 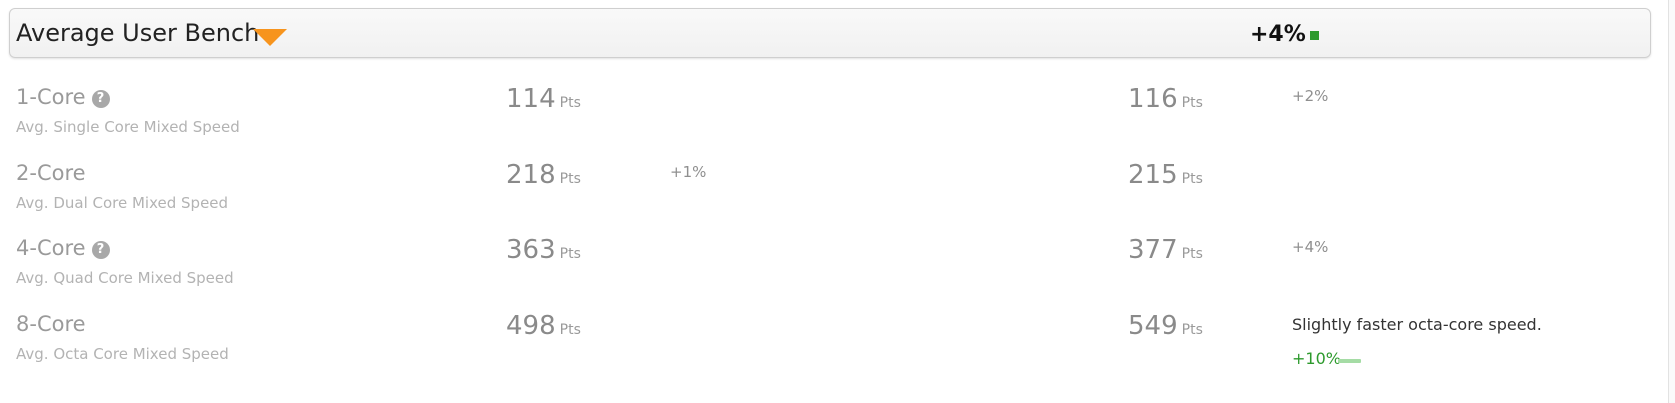 What do you see at coordinates (543, 250) in the screenshot?
I see `left-score: 363 Pts` at bounding box center [543, 250].